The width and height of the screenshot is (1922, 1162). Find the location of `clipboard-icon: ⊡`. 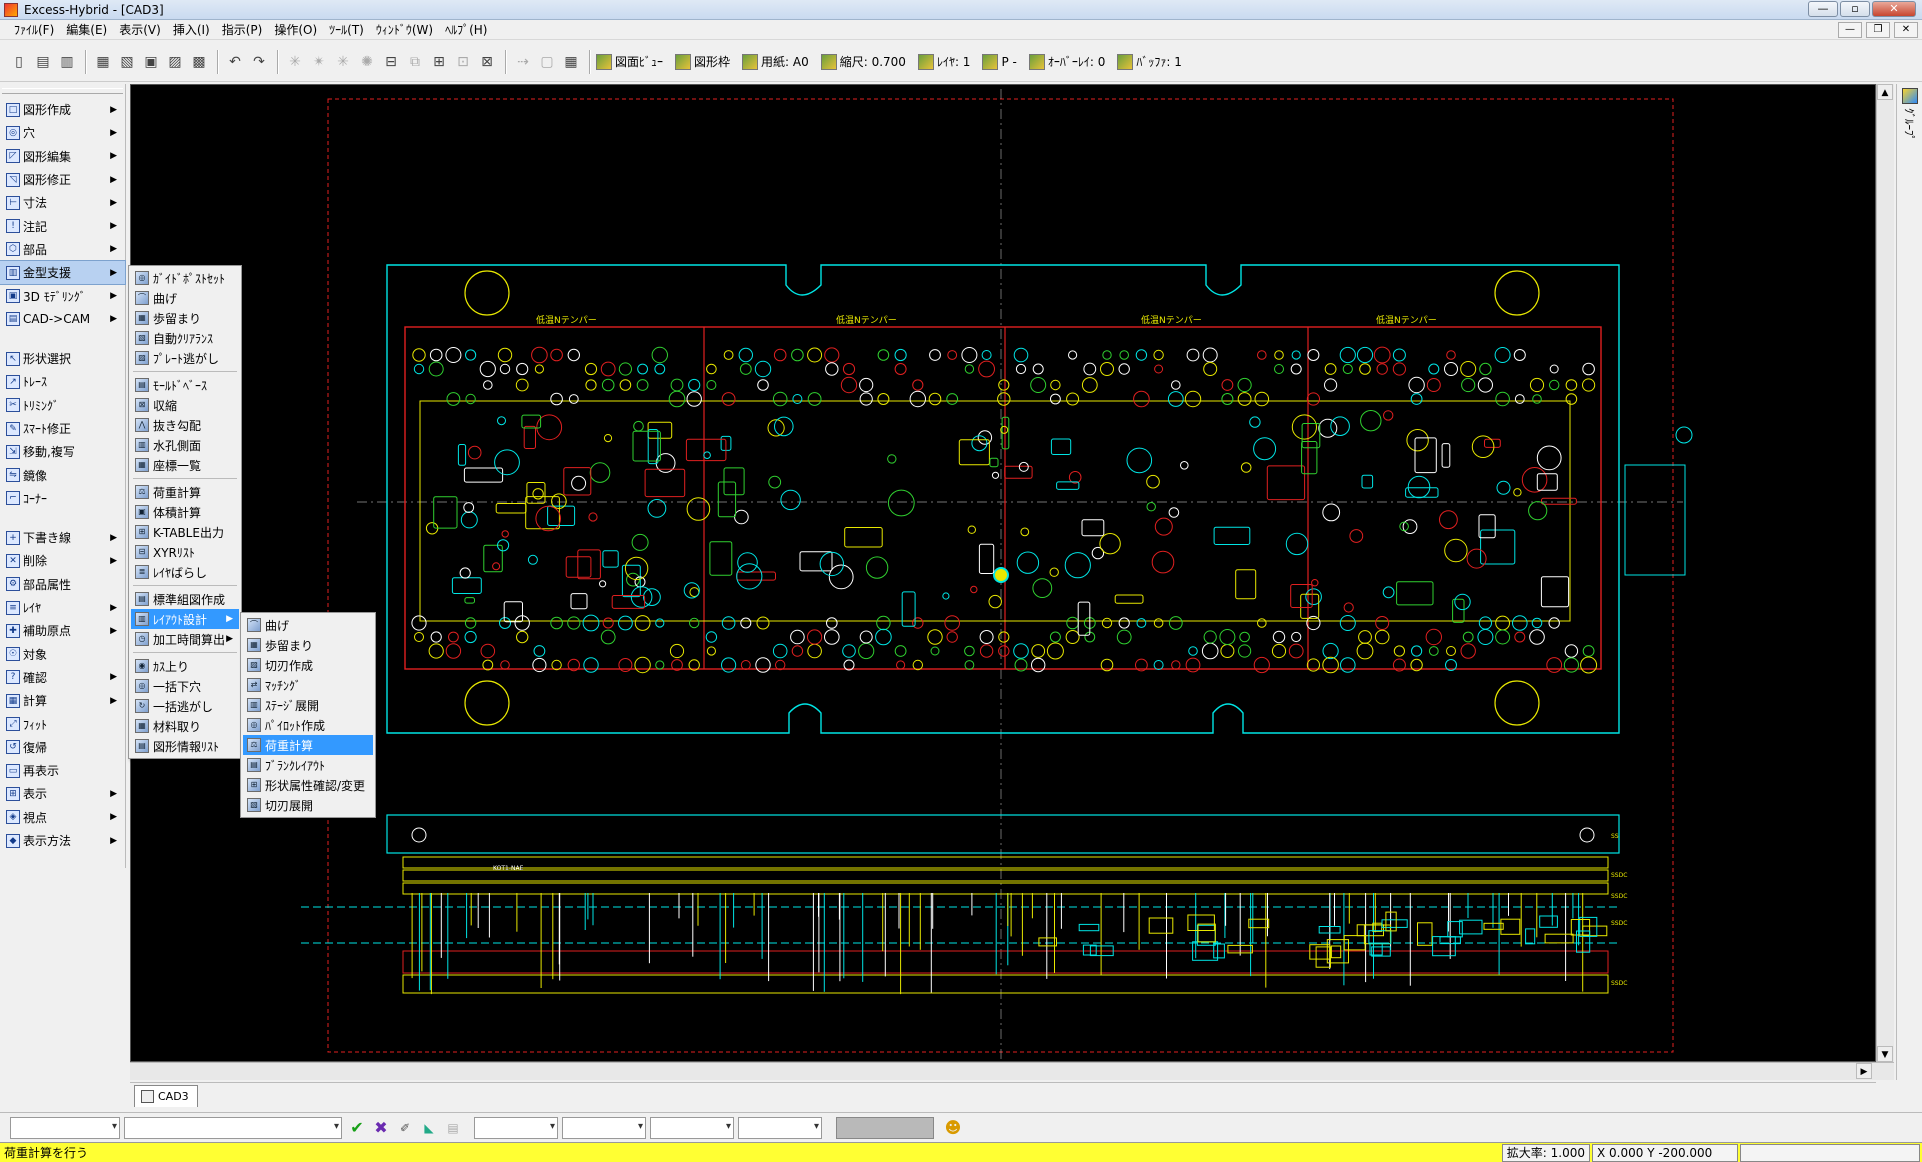

clipboard-icon: ⊡ is located at coordinates (463, 62).